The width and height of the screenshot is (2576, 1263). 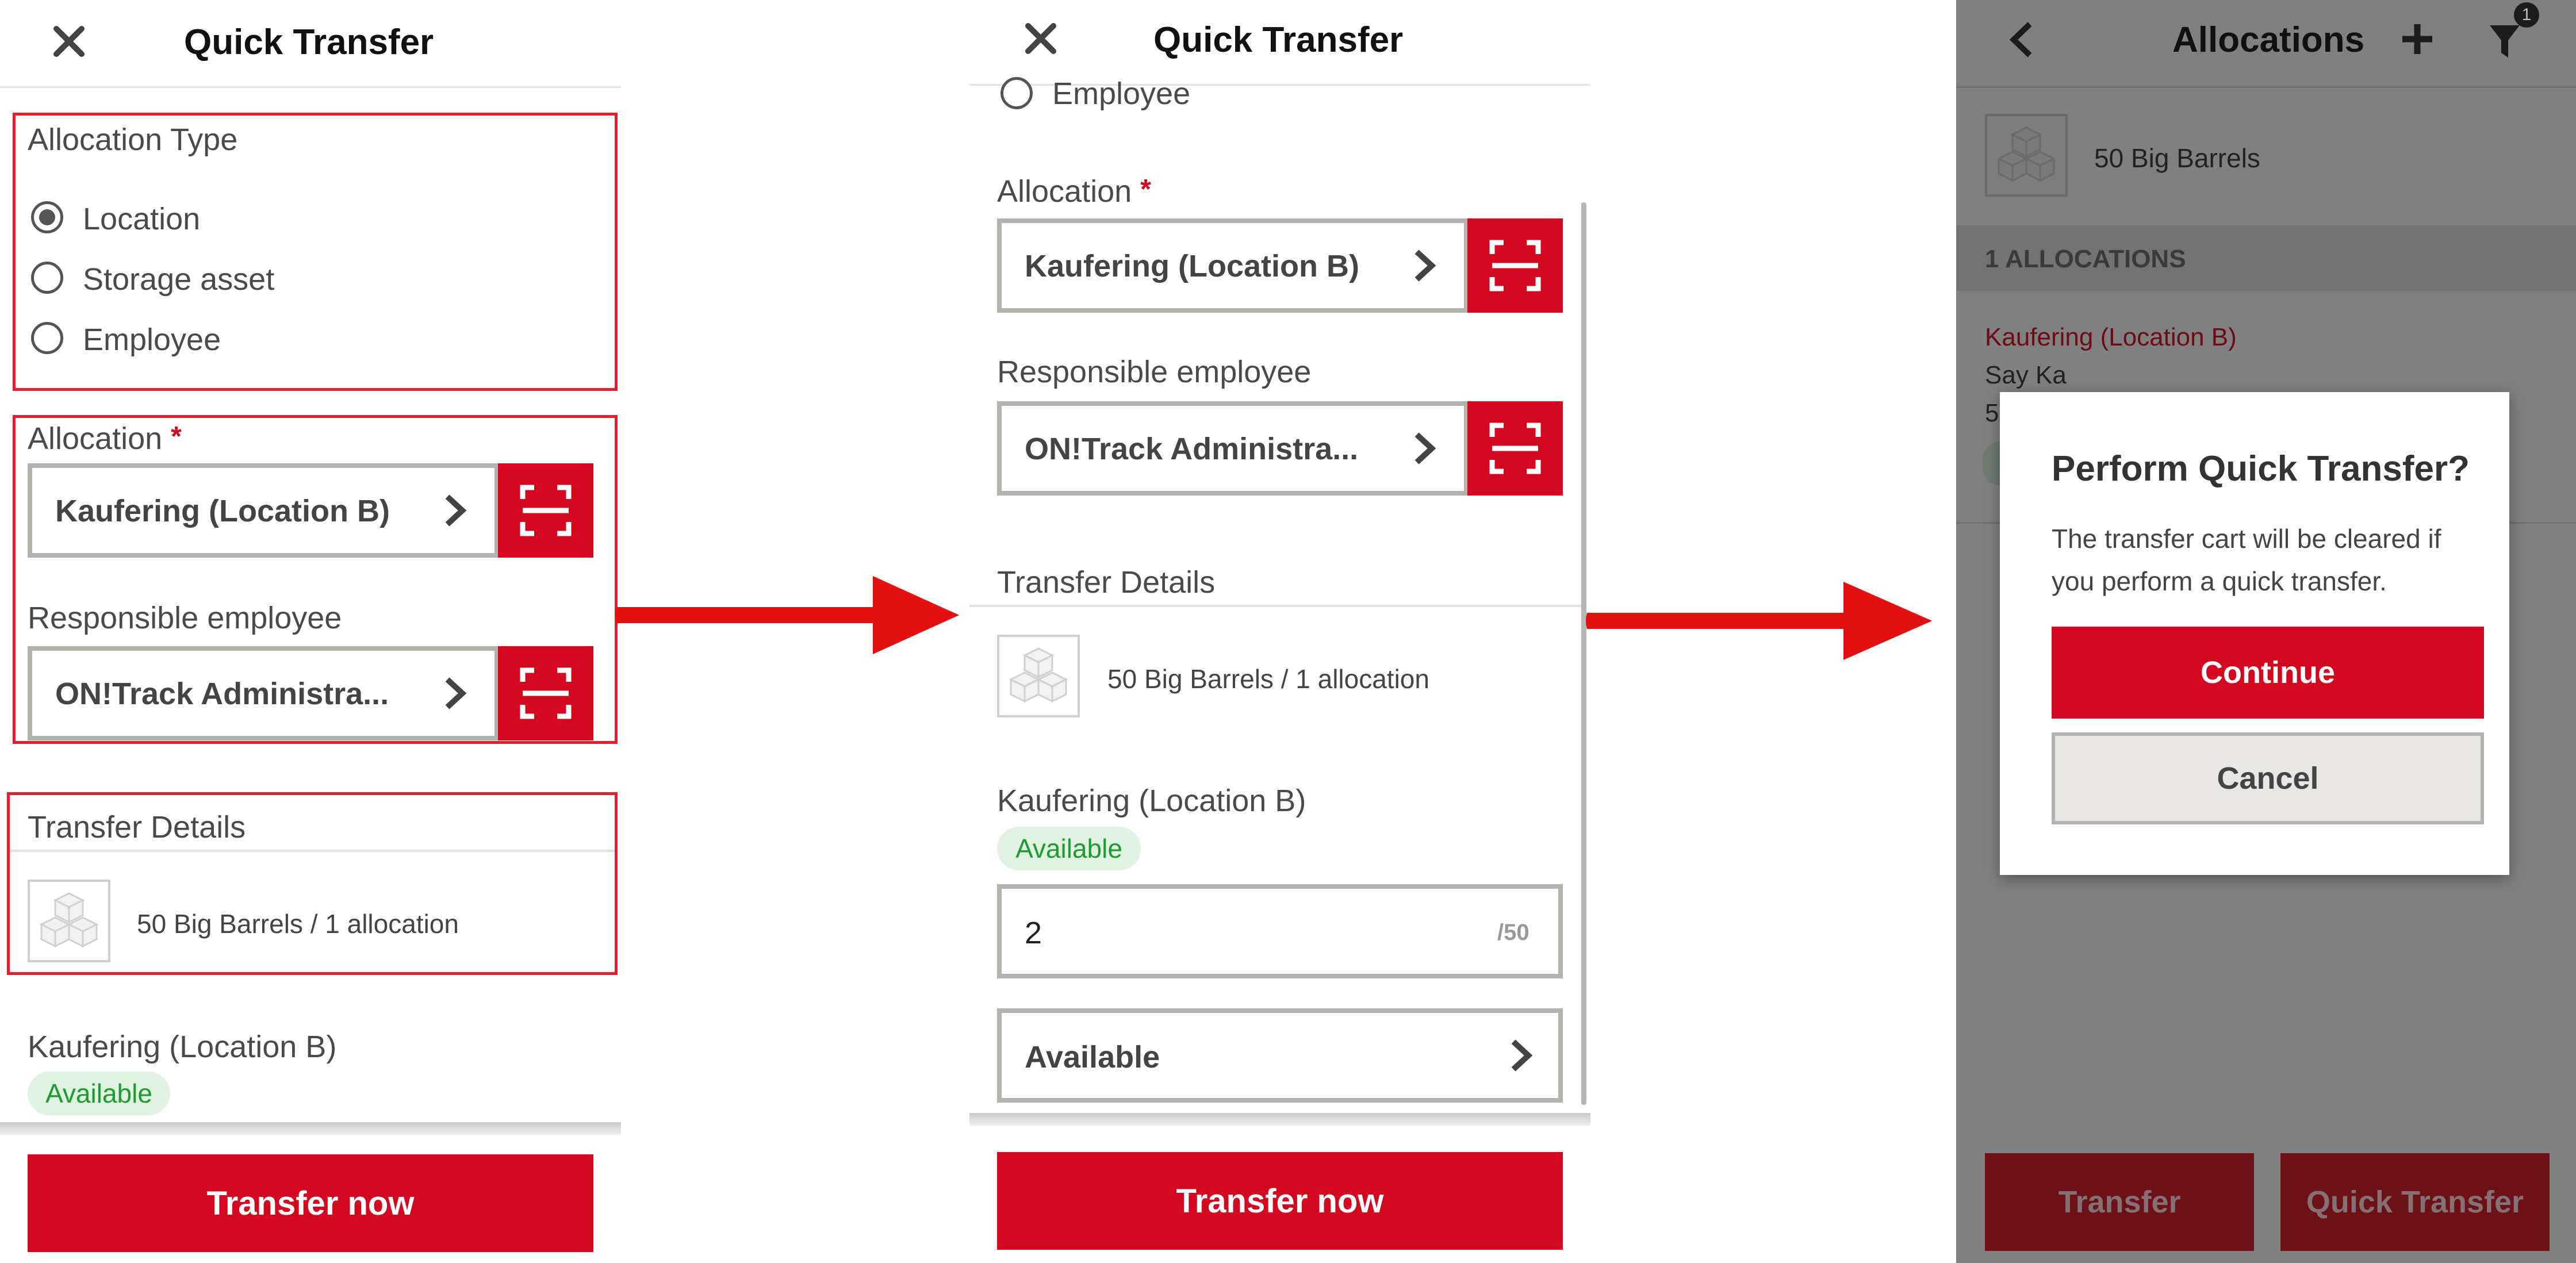 I want to click on cancel-button: Cancel, so click(x=2268, y=778).